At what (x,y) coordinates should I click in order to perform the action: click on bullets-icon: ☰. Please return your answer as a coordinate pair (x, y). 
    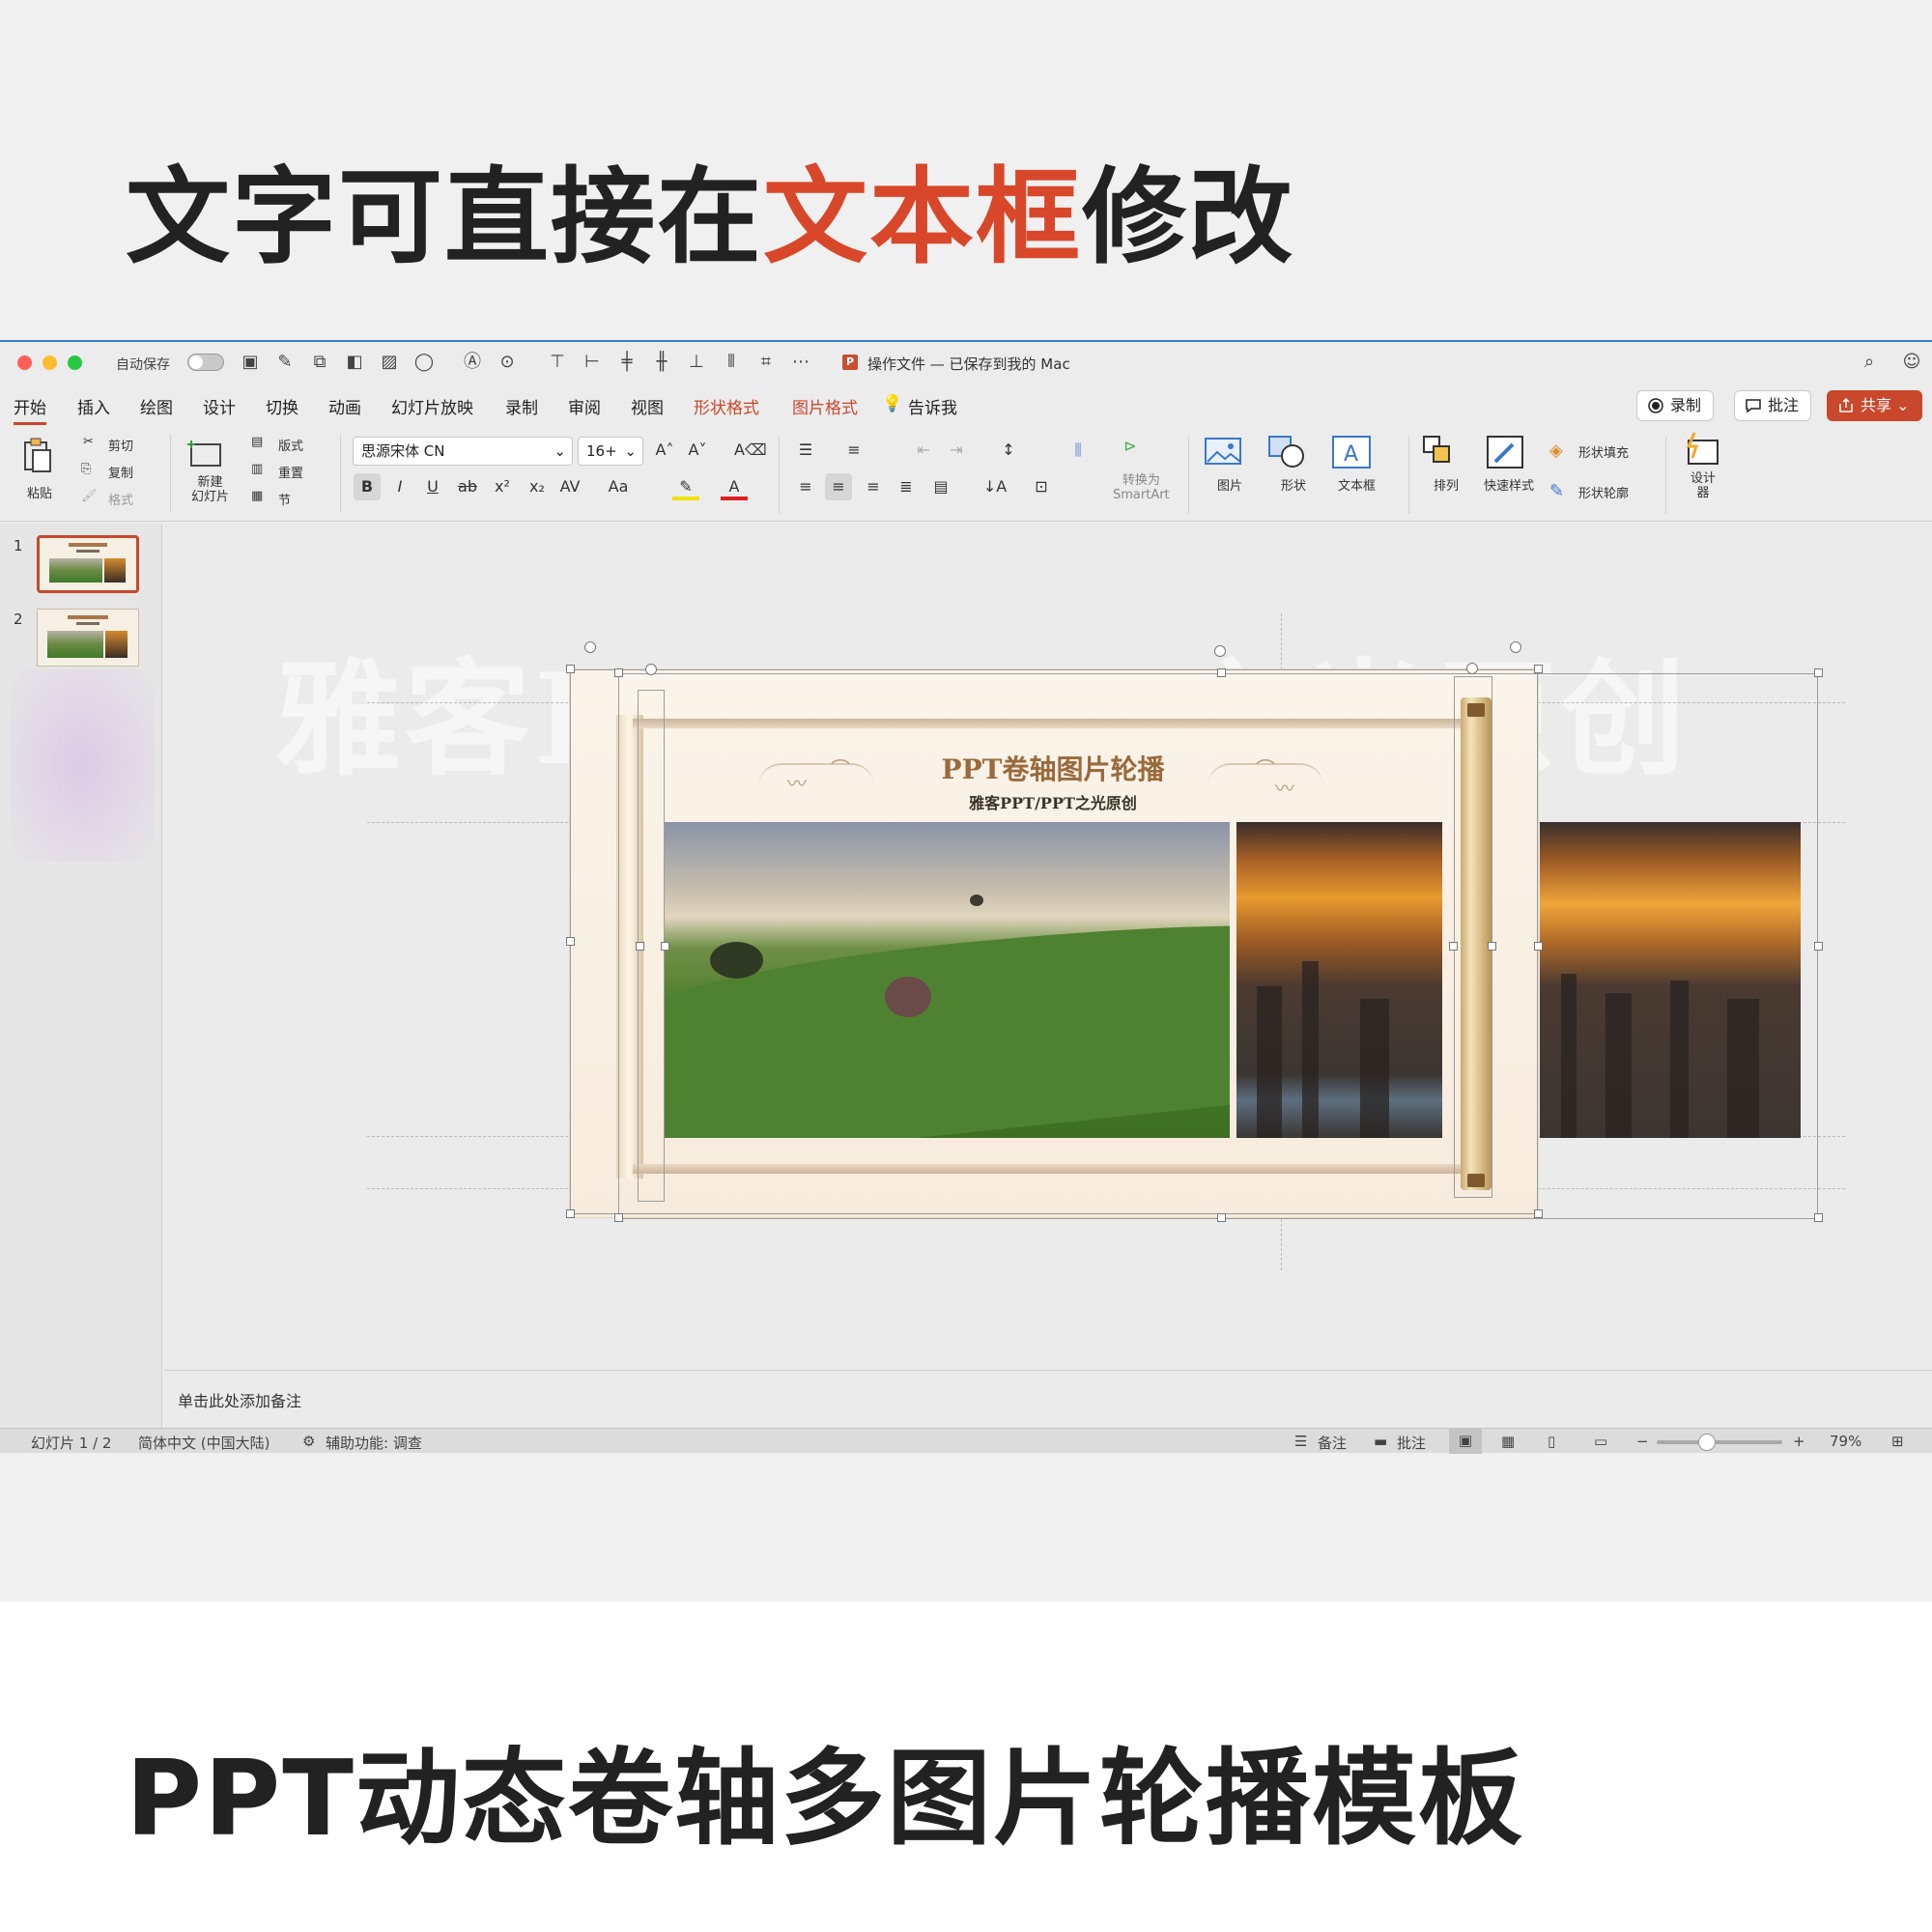
    Looking at the image, I should click on (805, 450).